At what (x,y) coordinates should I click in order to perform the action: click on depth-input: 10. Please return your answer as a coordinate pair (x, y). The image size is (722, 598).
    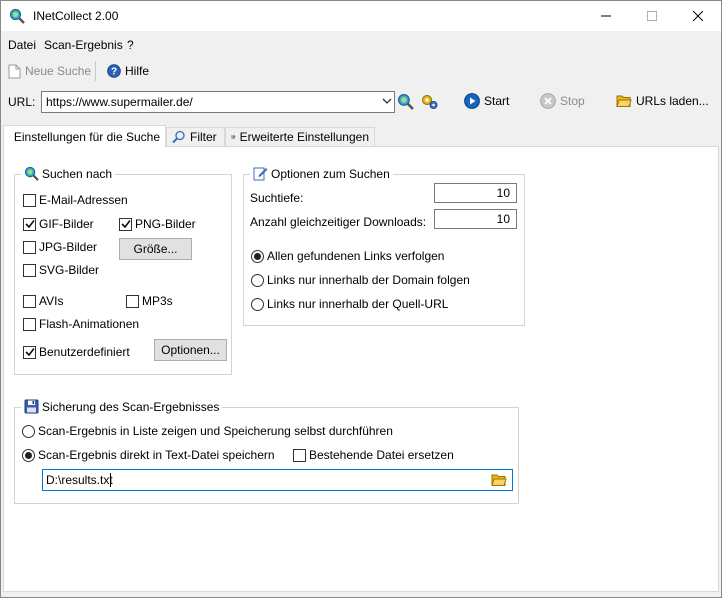
    Looking at the image, I should click on (475, 193).